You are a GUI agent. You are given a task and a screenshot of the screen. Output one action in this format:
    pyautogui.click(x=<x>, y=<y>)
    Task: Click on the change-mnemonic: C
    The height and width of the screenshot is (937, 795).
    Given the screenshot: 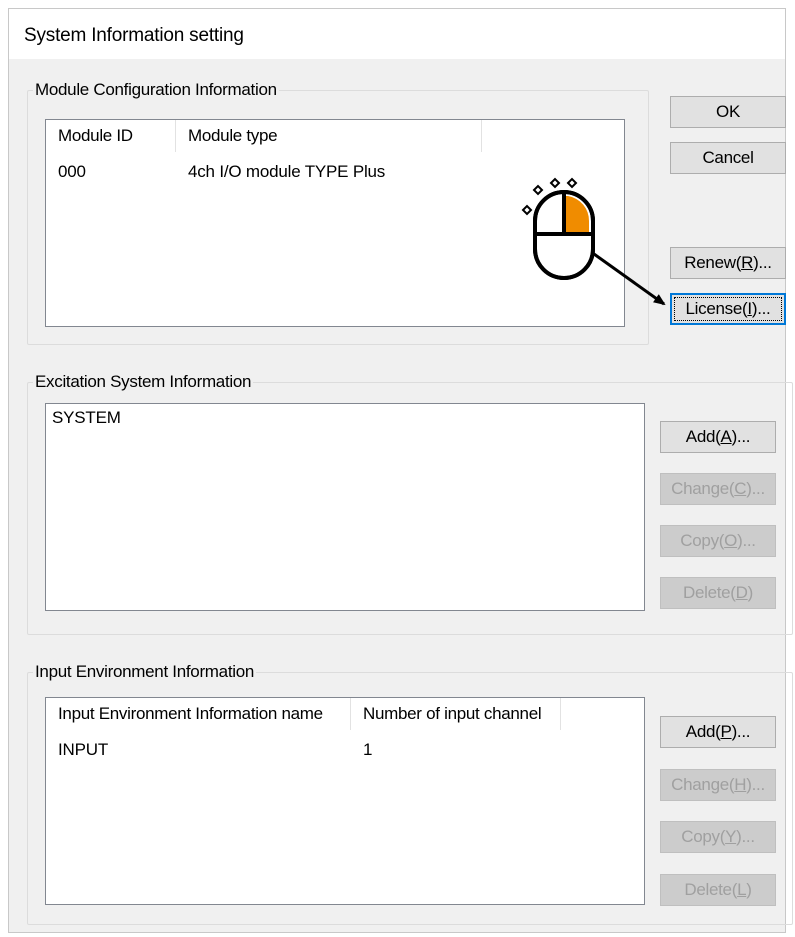 What is the action you would take?
    pyautogui.click(x=740, y=488)
    